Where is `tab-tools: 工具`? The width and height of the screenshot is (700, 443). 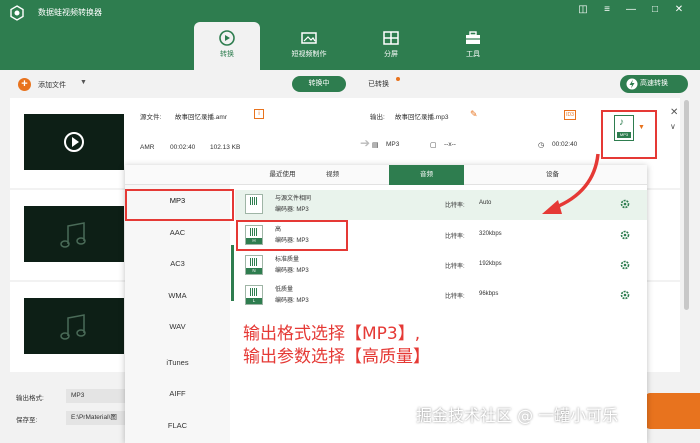 tab-tools: 工具 is located at coordinates (473, 46).